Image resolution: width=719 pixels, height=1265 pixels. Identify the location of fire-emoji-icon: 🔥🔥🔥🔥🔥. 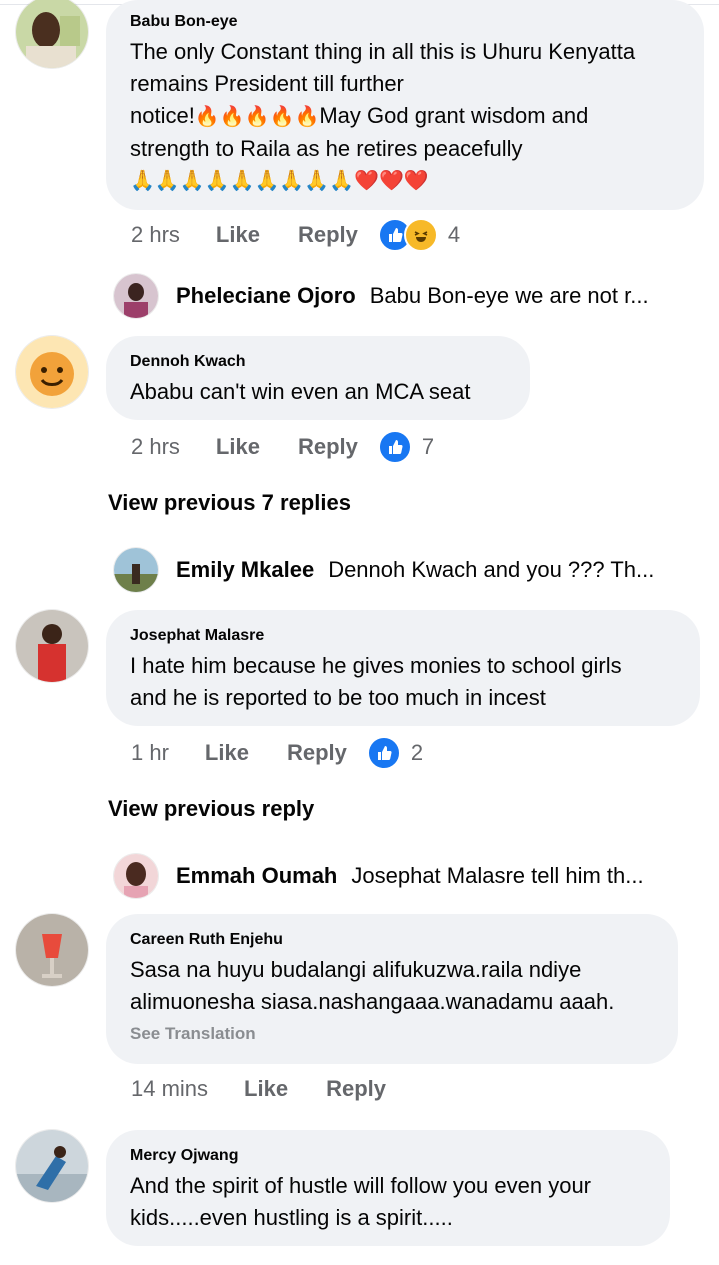
(257, 117).